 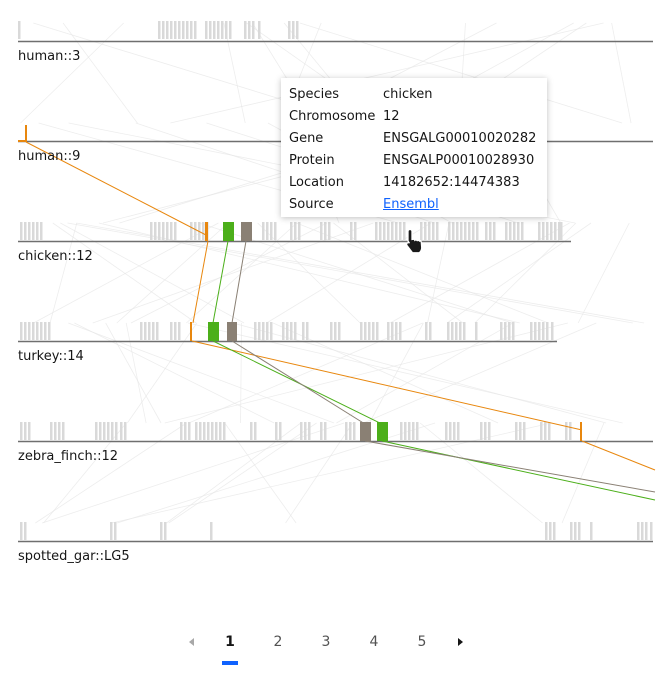 What do you see at coordinates (278, 642) in the screenshot?
I see `page-button-2: 2` at bounding box center [278, 642].